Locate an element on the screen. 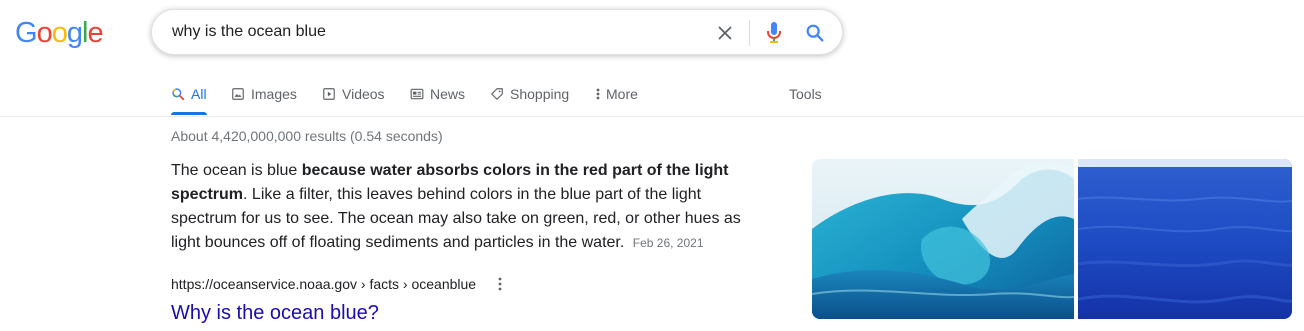 The width and height of the screenshot is (1304, 331). logo-letter: G is located at coordinates (26, 33).